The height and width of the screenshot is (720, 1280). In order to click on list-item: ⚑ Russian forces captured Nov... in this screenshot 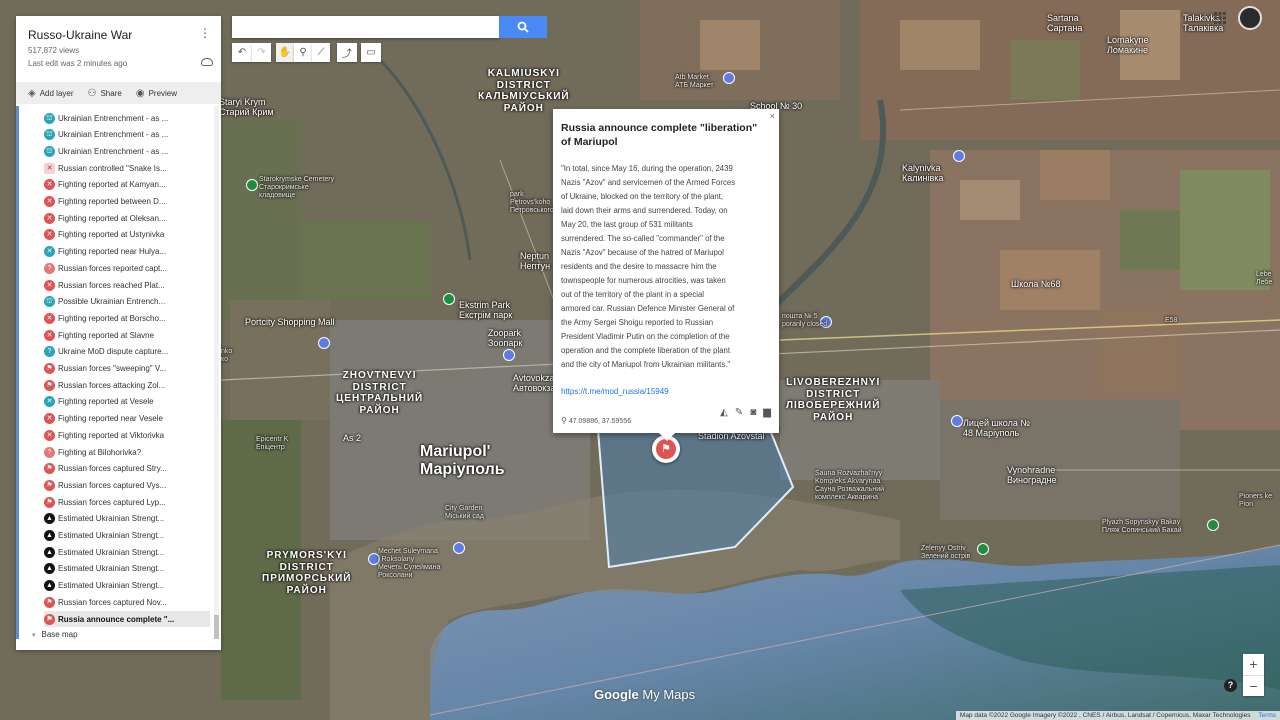, I will do `click(128, 602)`.